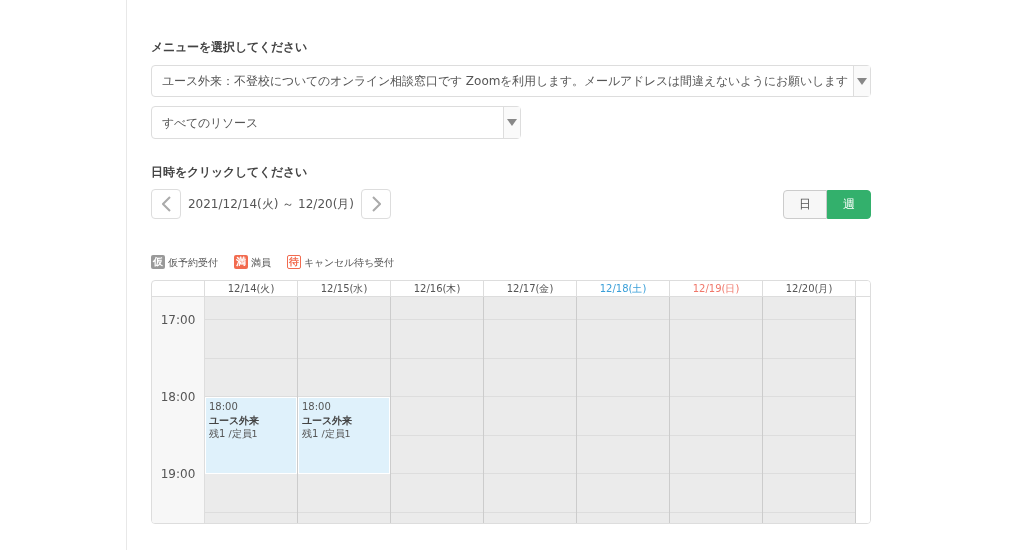 The height and width of the screenshot is (550, 1024). I want to click on day-header: 12/17(金), so click(530, 288).